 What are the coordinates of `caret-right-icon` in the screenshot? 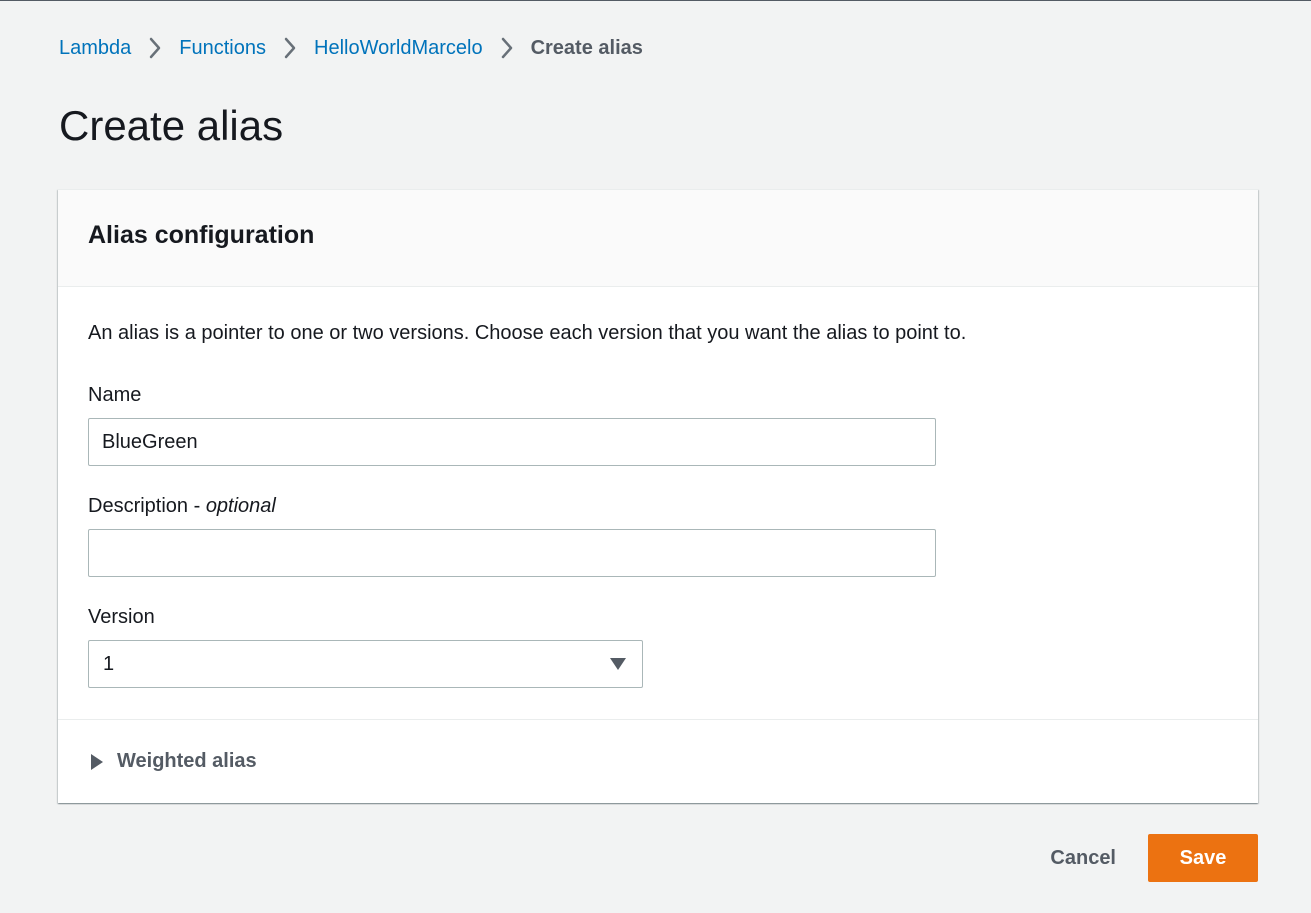 It's located at (97, 761).